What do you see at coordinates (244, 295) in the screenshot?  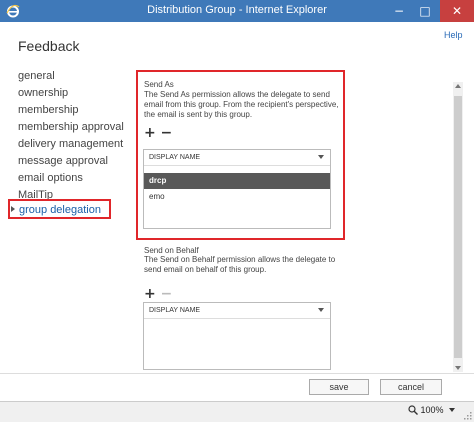 I see `send-on-behalf-toolbar: + −` at bounding box center [244, 295].